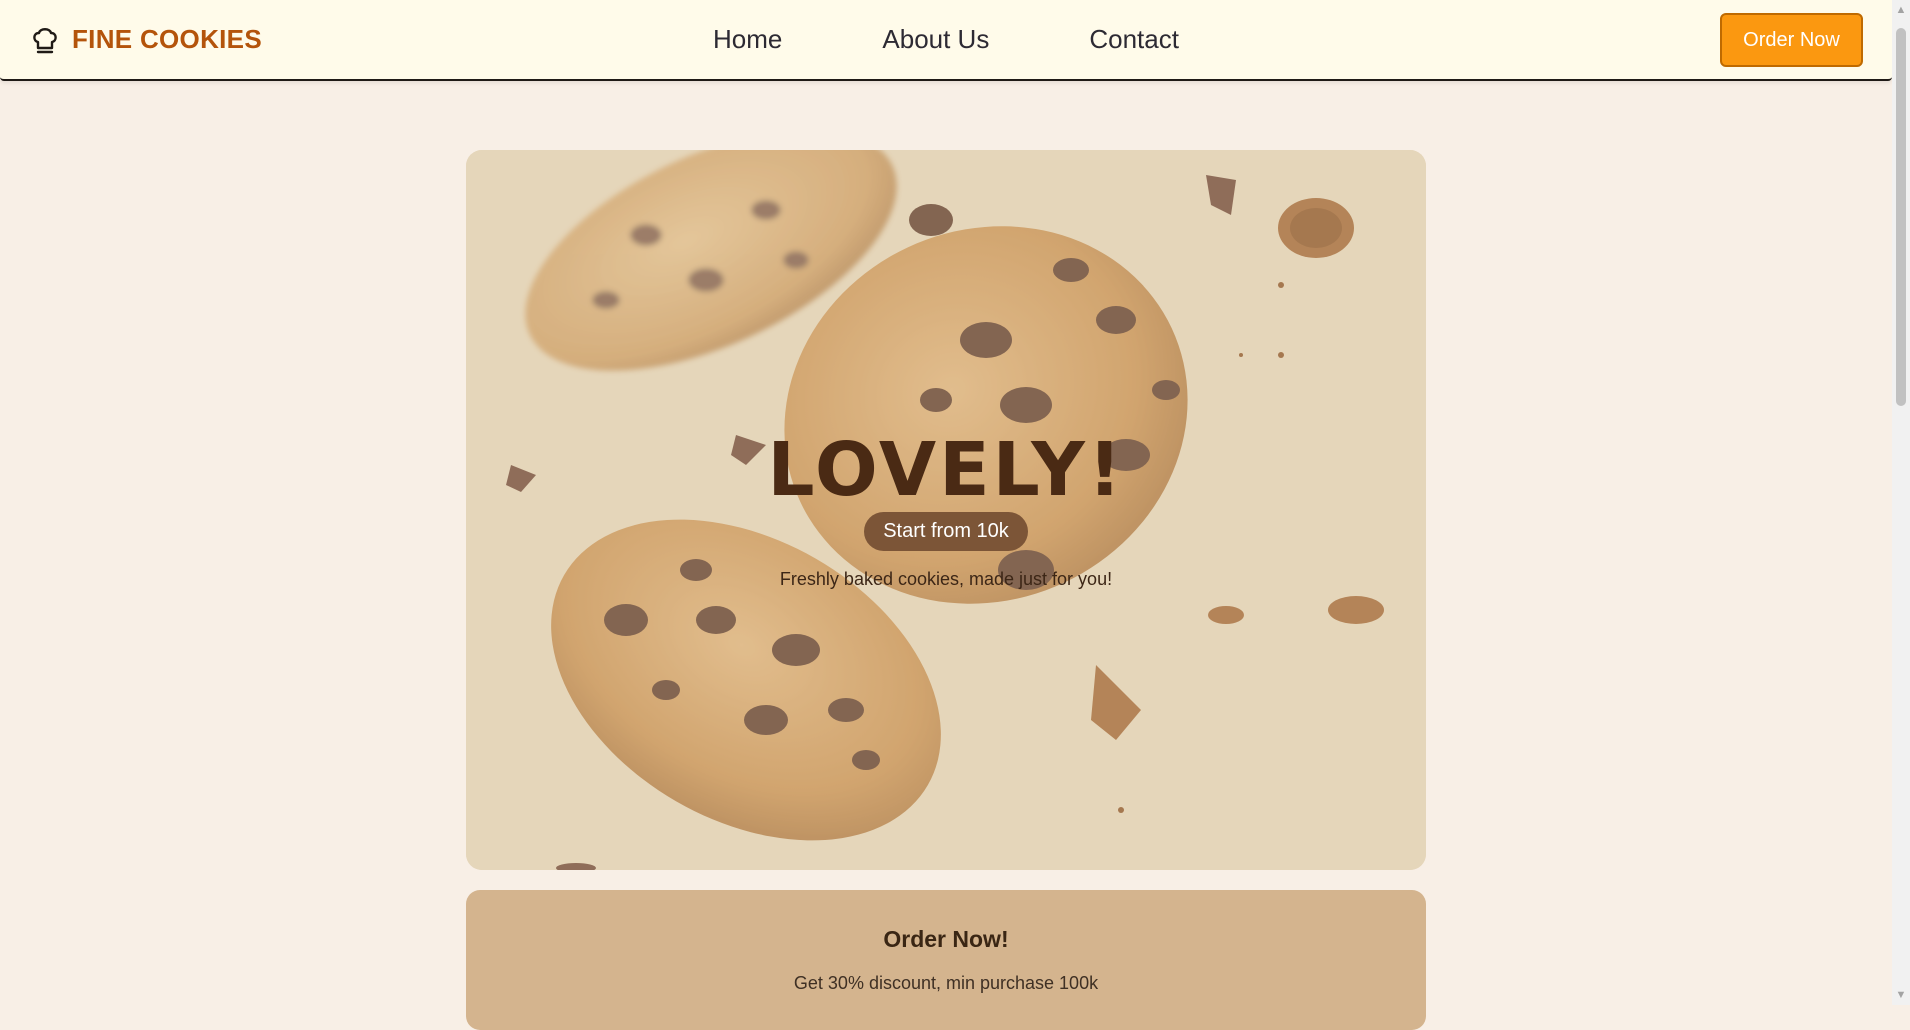  I want to click on scroll-up-arrow-icon: ▲, so click(1901, 10).